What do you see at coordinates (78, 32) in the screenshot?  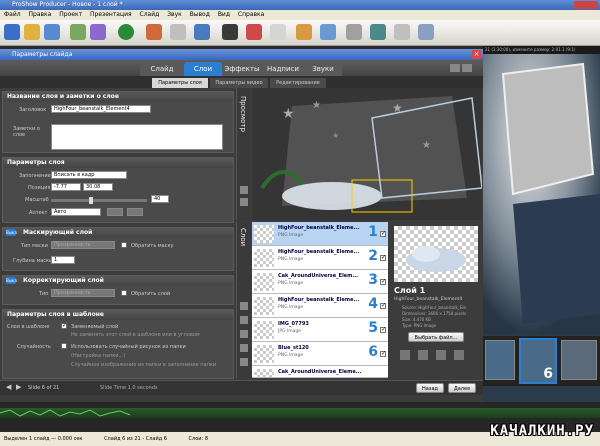 I see `import-icon` at bounding box center [78, 32].